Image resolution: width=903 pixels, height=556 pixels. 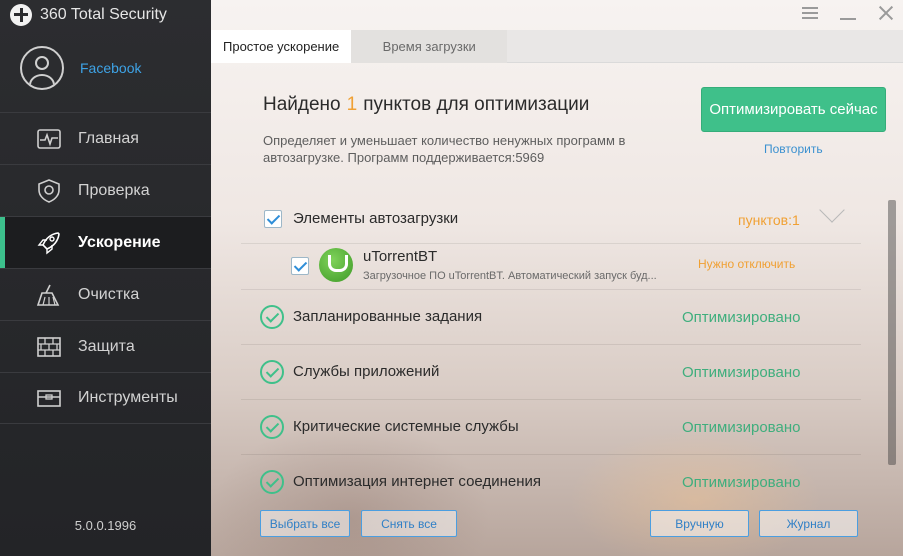 I want to click on app-logo-icon, so click(x=21, y=15).